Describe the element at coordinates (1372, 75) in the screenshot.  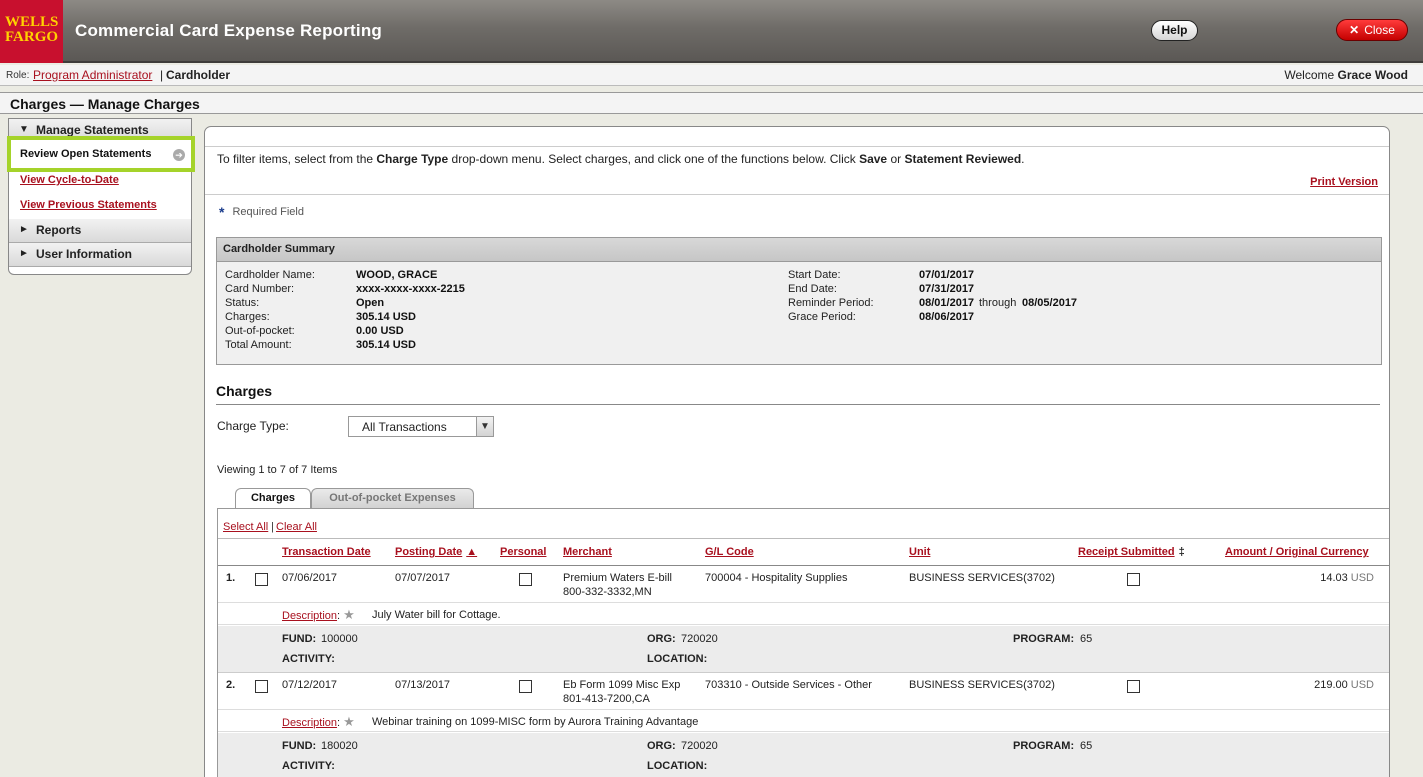
I see `user-name: Grace Wood` at that location.